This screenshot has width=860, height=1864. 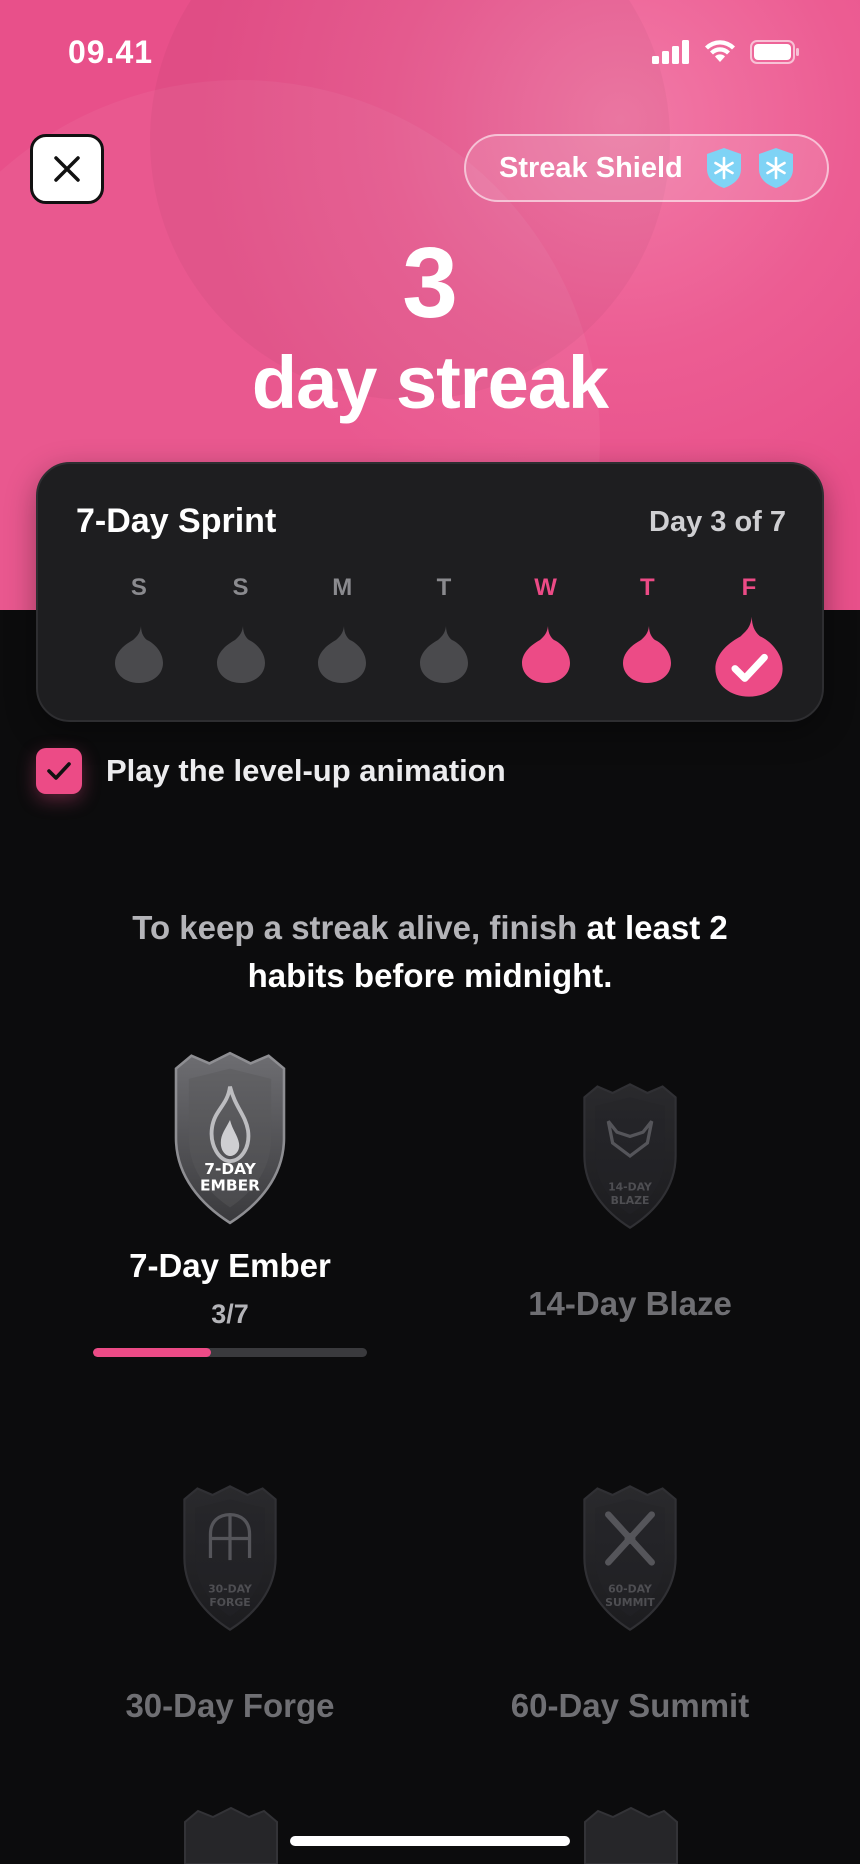 What do you see at coordinates (230, 1314) in the screenshot?
I see `badge-progress-text: 3/7` at bounding box center [230, 1314].